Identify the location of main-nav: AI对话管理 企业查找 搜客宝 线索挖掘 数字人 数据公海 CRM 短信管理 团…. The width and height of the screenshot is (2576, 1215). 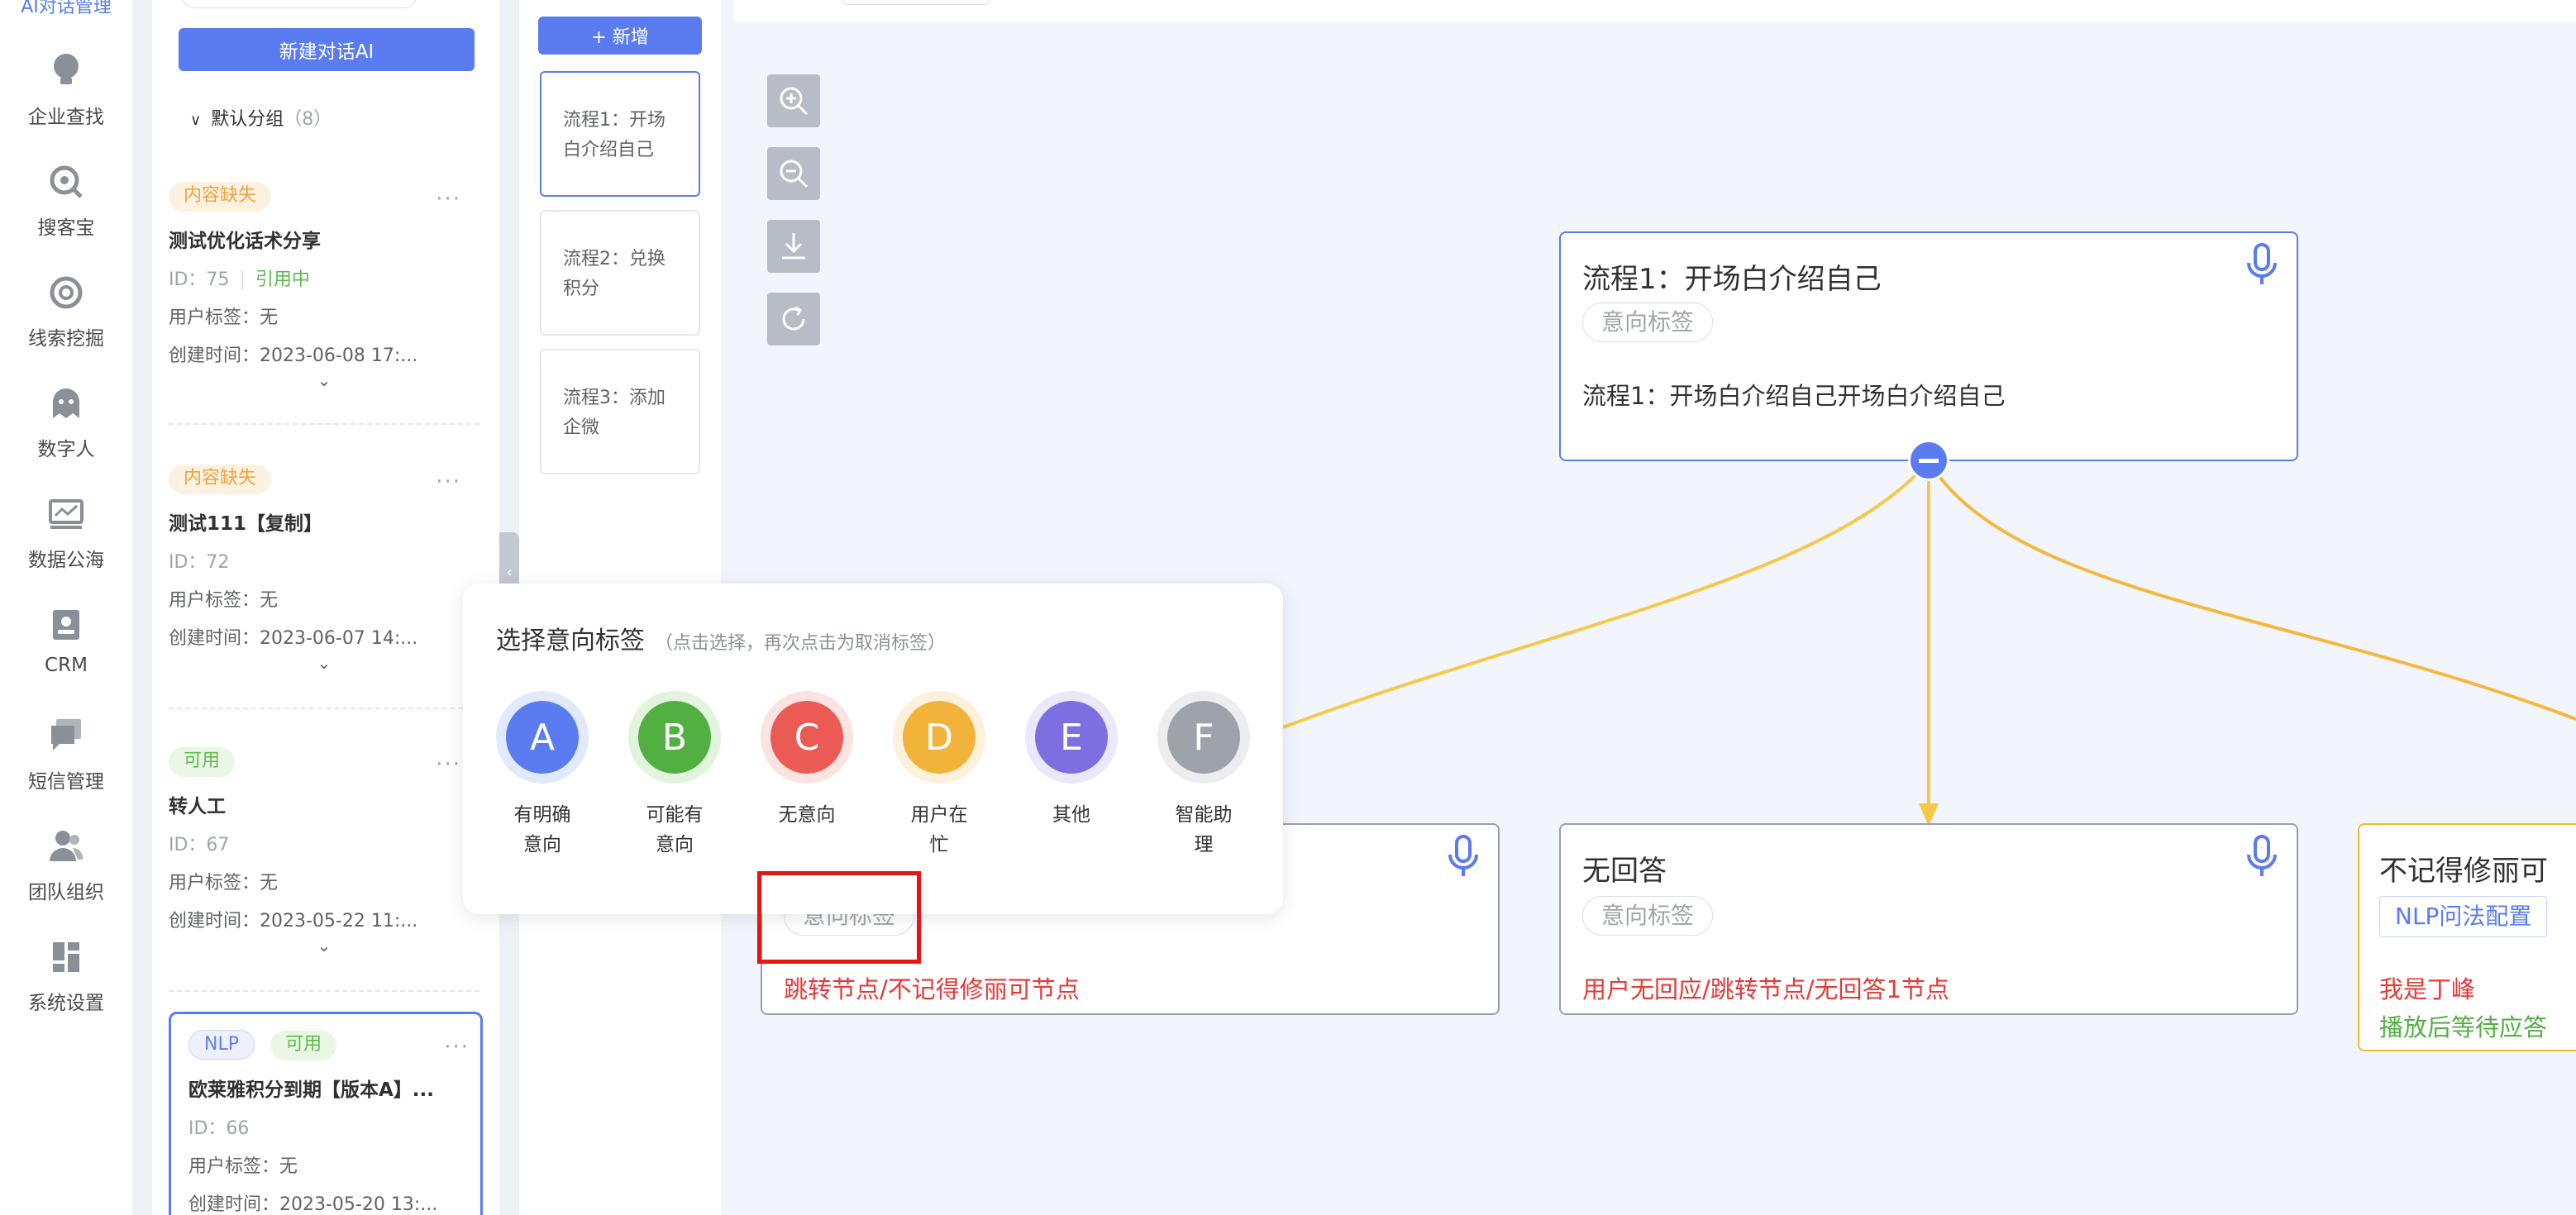
(66, 607).